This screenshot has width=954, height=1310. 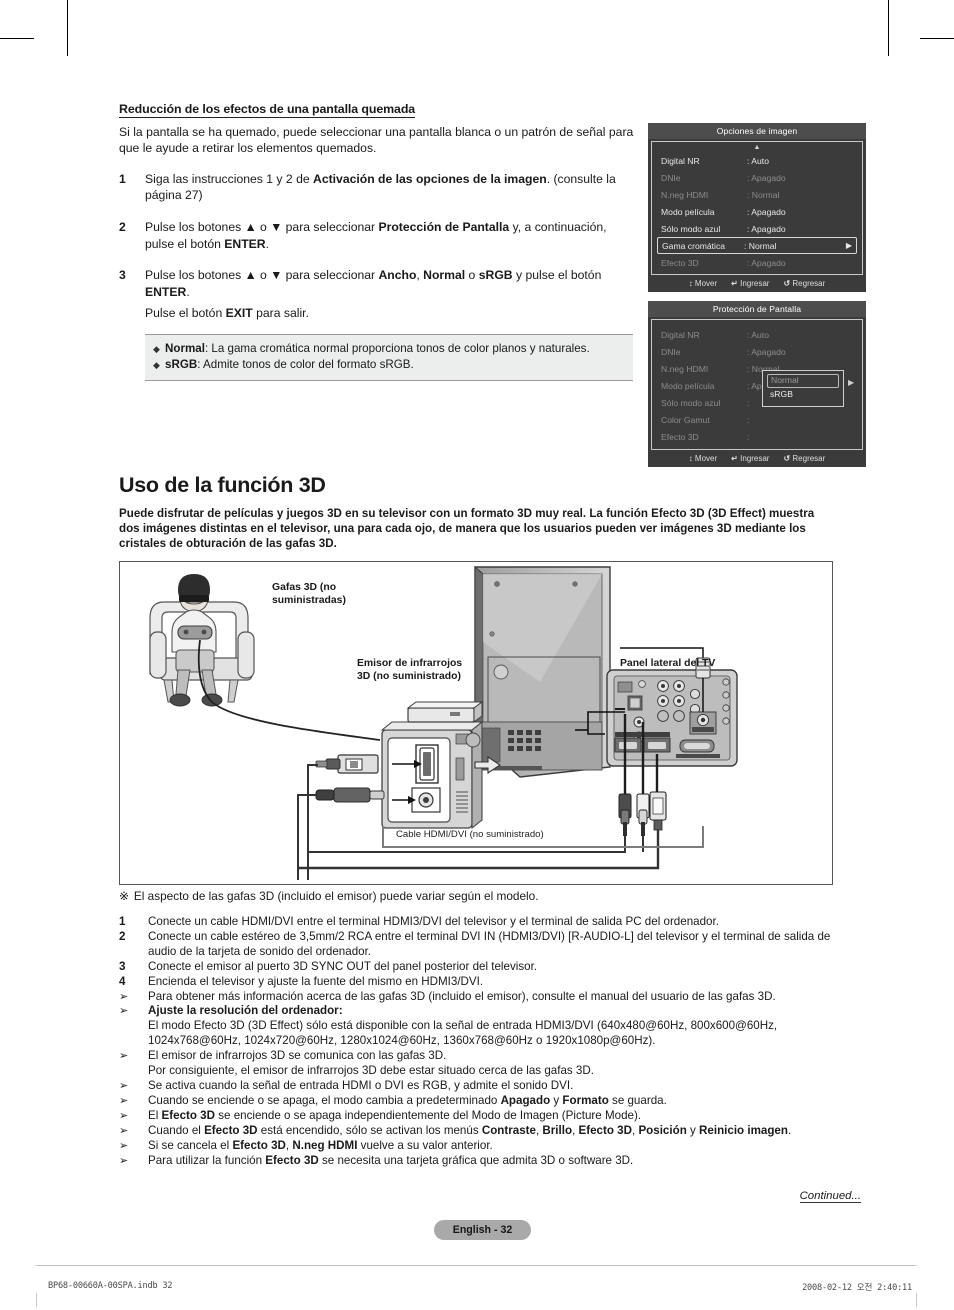 I want to click on footer-tick-right, so click(x=916, y=1300).